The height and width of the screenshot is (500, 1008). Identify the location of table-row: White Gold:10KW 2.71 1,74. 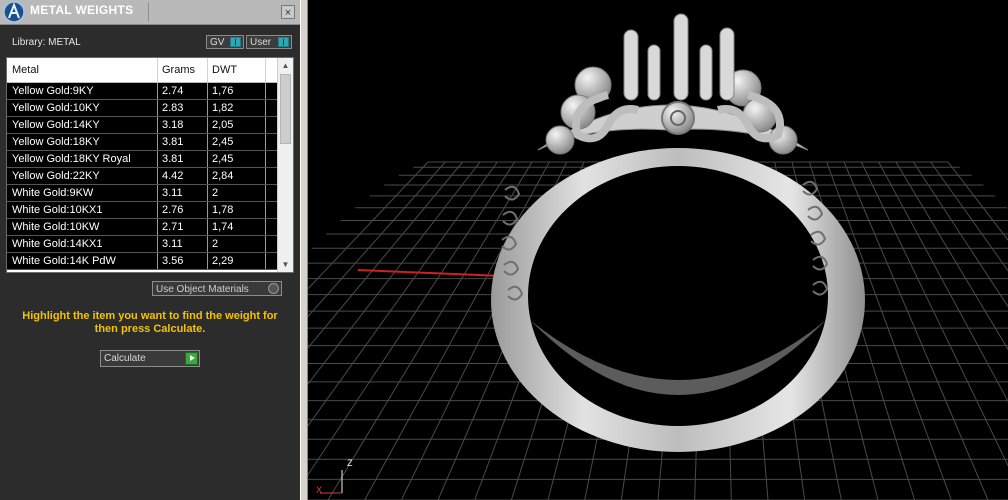
(143, 227).